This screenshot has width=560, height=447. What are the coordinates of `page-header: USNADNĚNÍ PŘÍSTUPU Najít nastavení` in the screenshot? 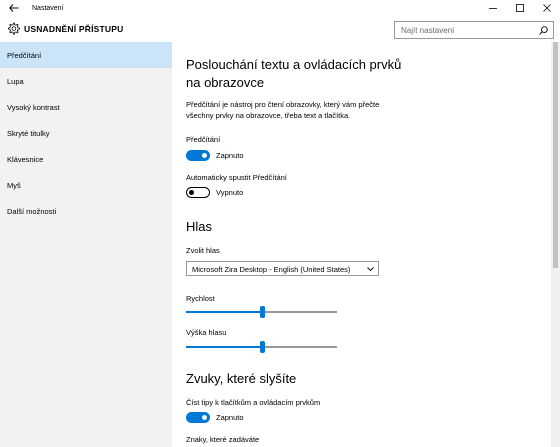 It's located at (280, 29).